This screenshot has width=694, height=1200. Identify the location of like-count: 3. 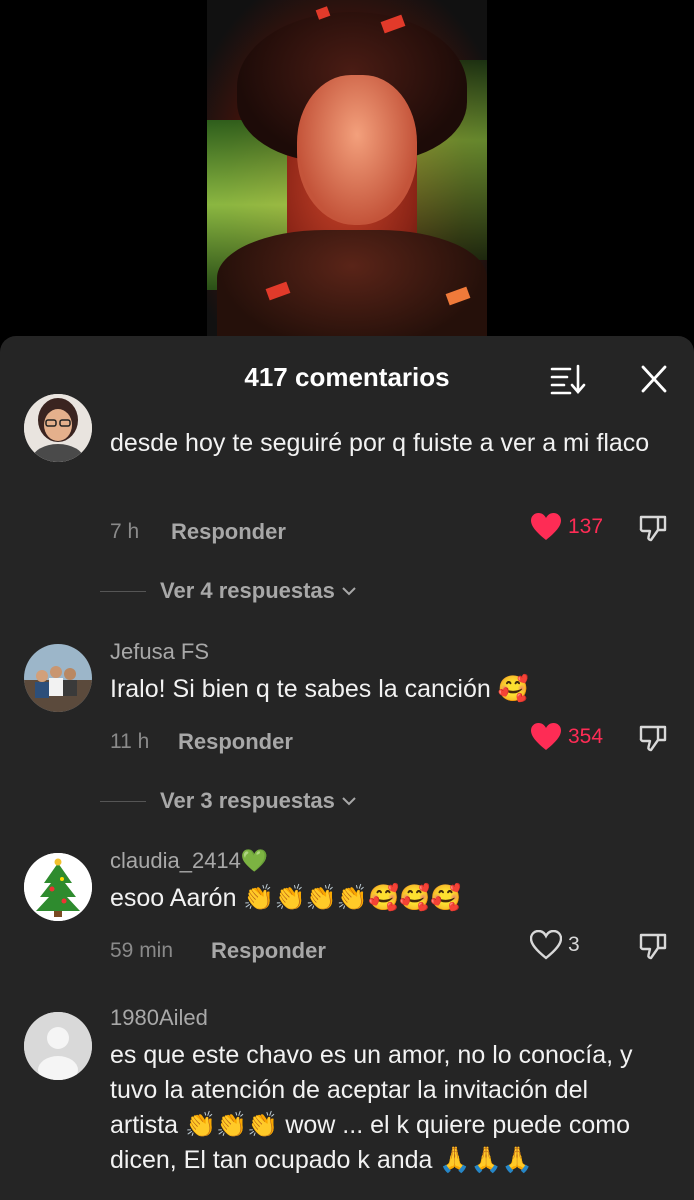
(574, 944).